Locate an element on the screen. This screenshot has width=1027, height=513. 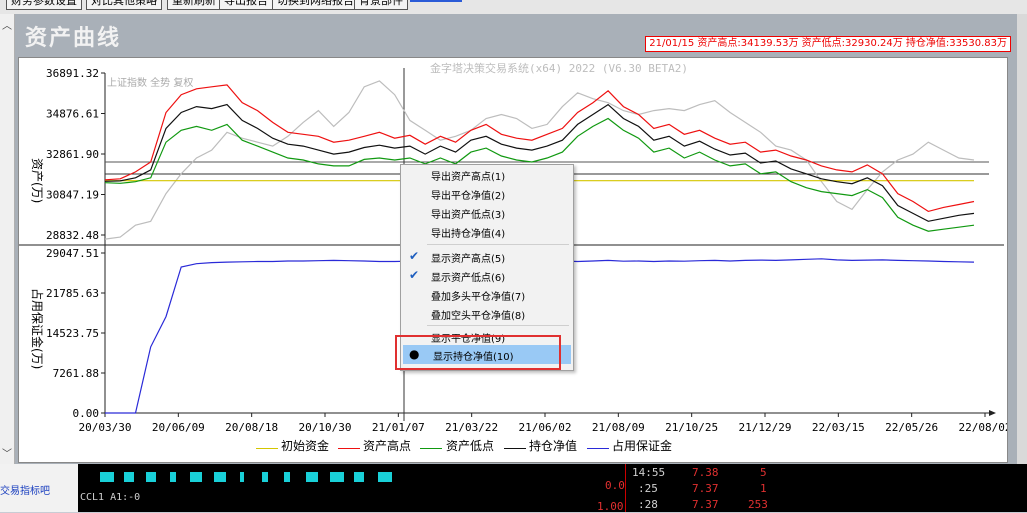
y-axis-label: 占用保证金(万) is located at coordinates (37, 328).